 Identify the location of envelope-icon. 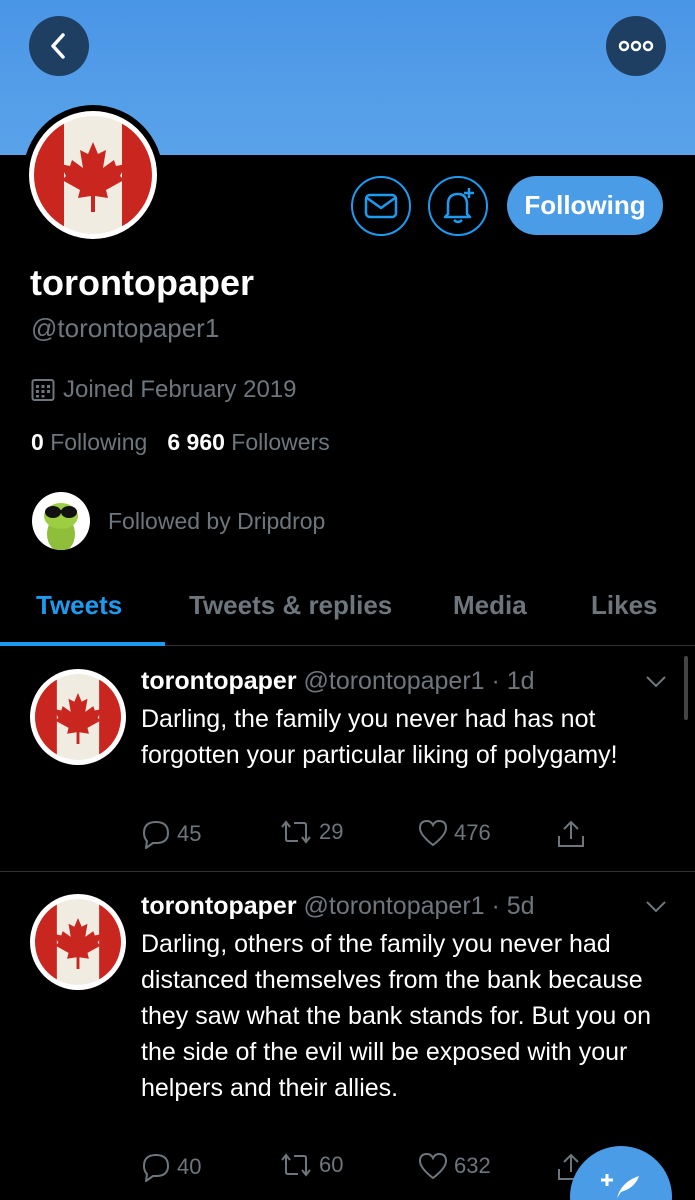
(381, 206).